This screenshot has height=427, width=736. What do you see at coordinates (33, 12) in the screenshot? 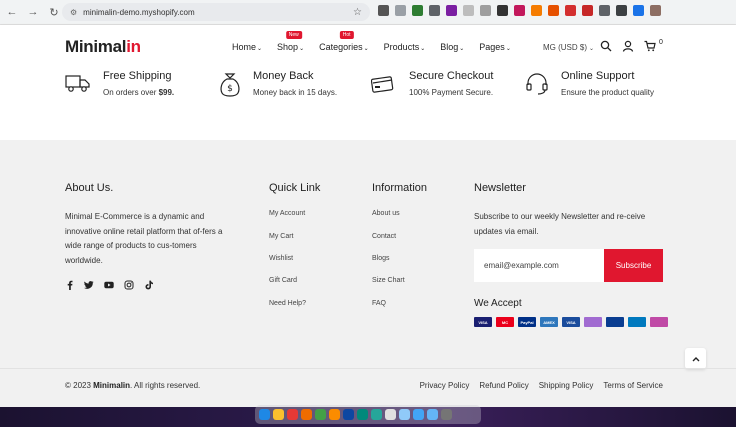
I see `forward-icon: →` at bounding box center [33, 12].